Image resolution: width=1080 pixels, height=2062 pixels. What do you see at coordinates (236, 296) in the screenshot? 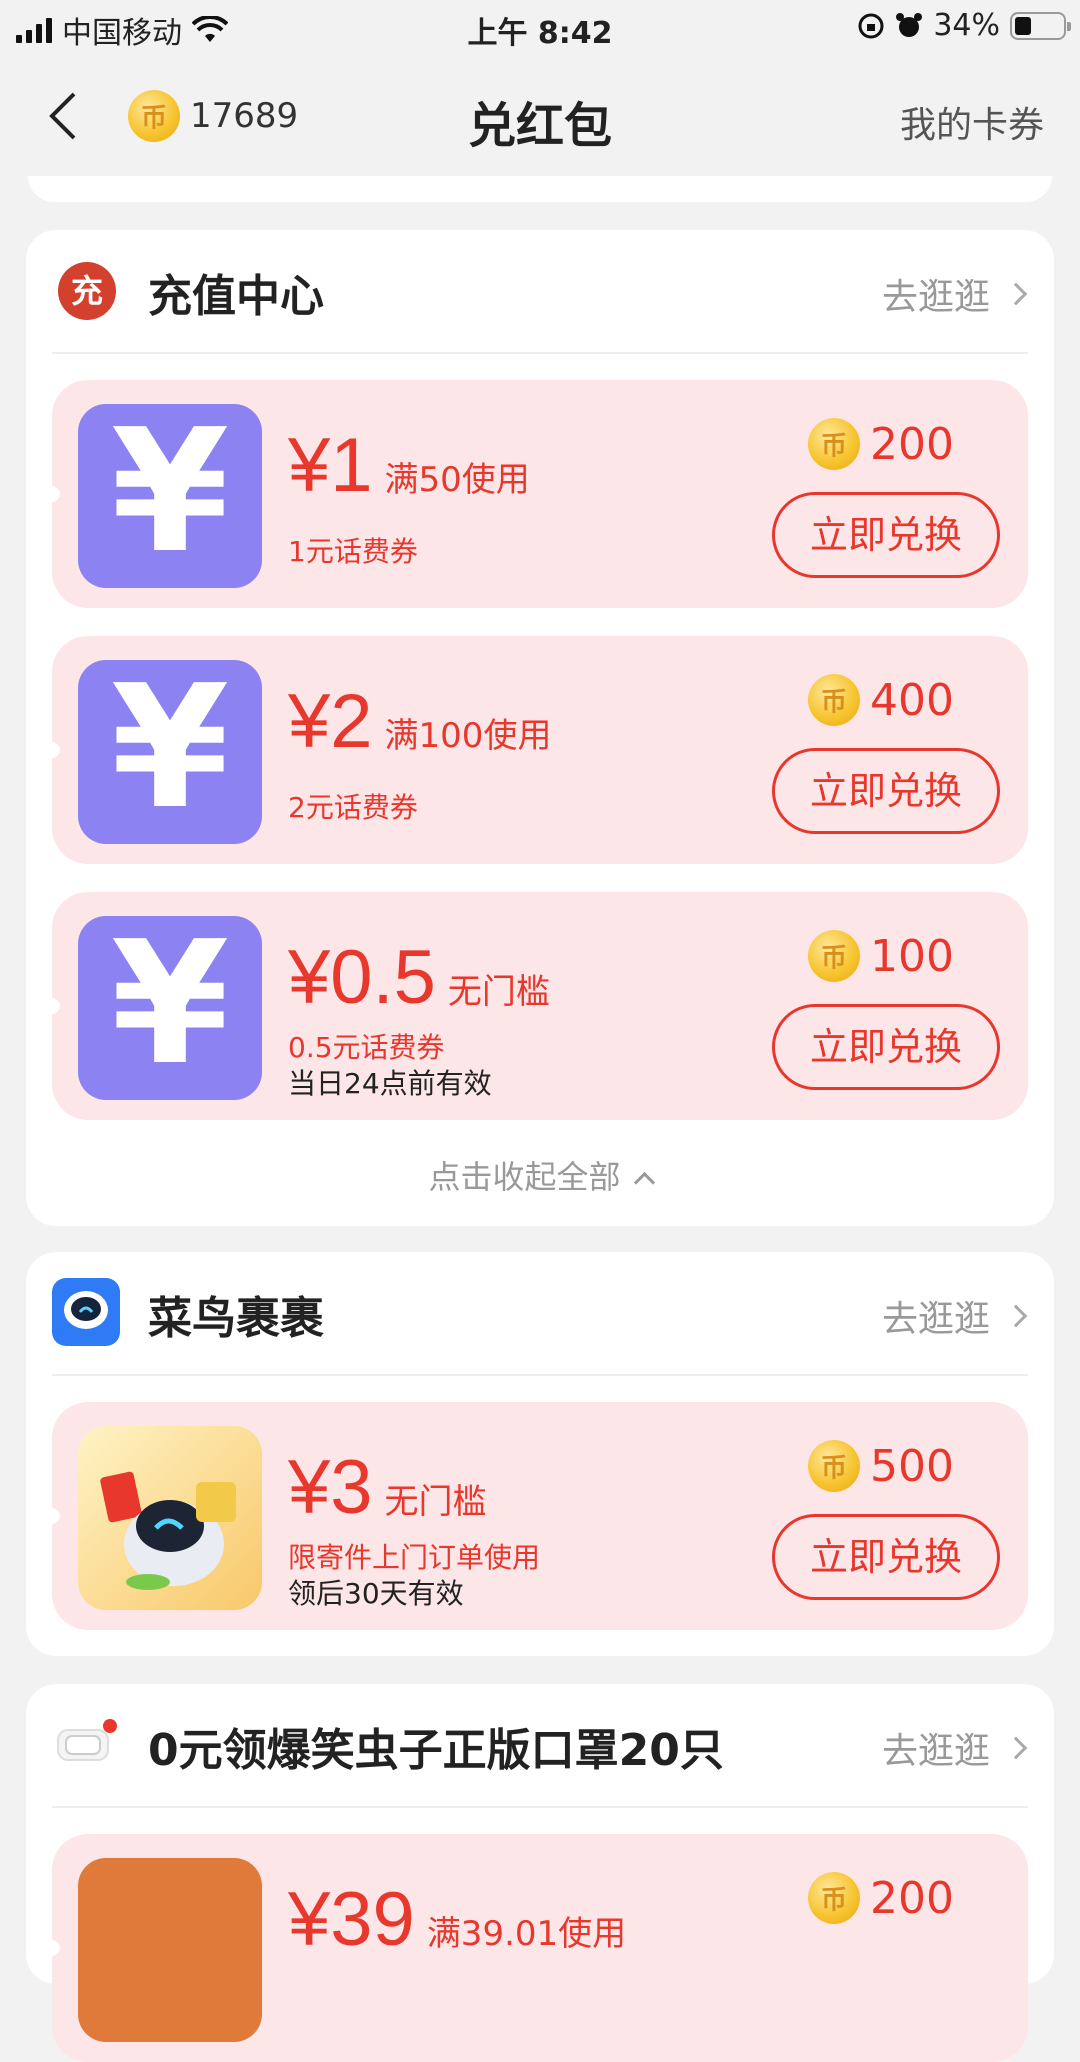
I see `section-title: 充值中心` at bounding box center [236, 296].